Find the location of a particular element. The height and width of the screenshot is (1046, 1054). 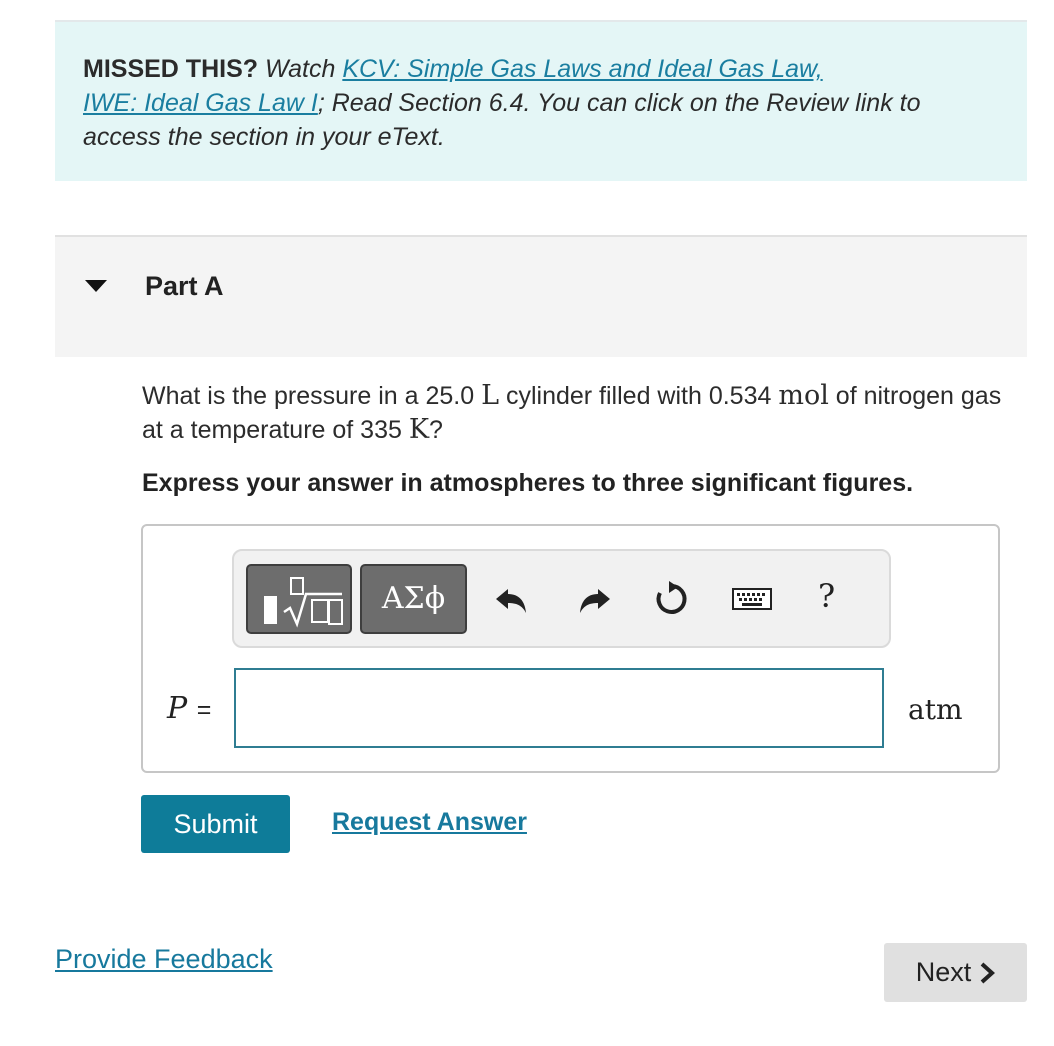

equals-sign: = is located at coordinates (204, 710).